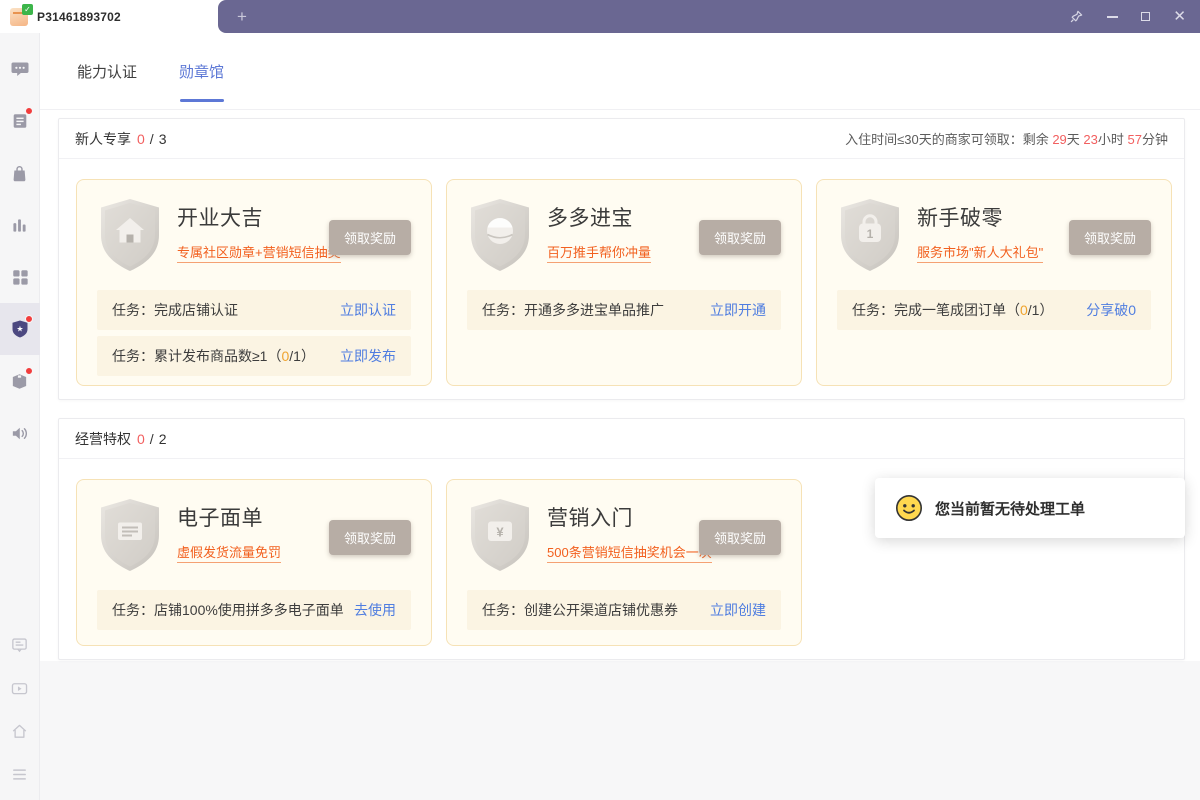 The height and width of the screenshot is (800, 1200). I want to click on section-progress: 经营特权 0 / 2, so click(120, 439).